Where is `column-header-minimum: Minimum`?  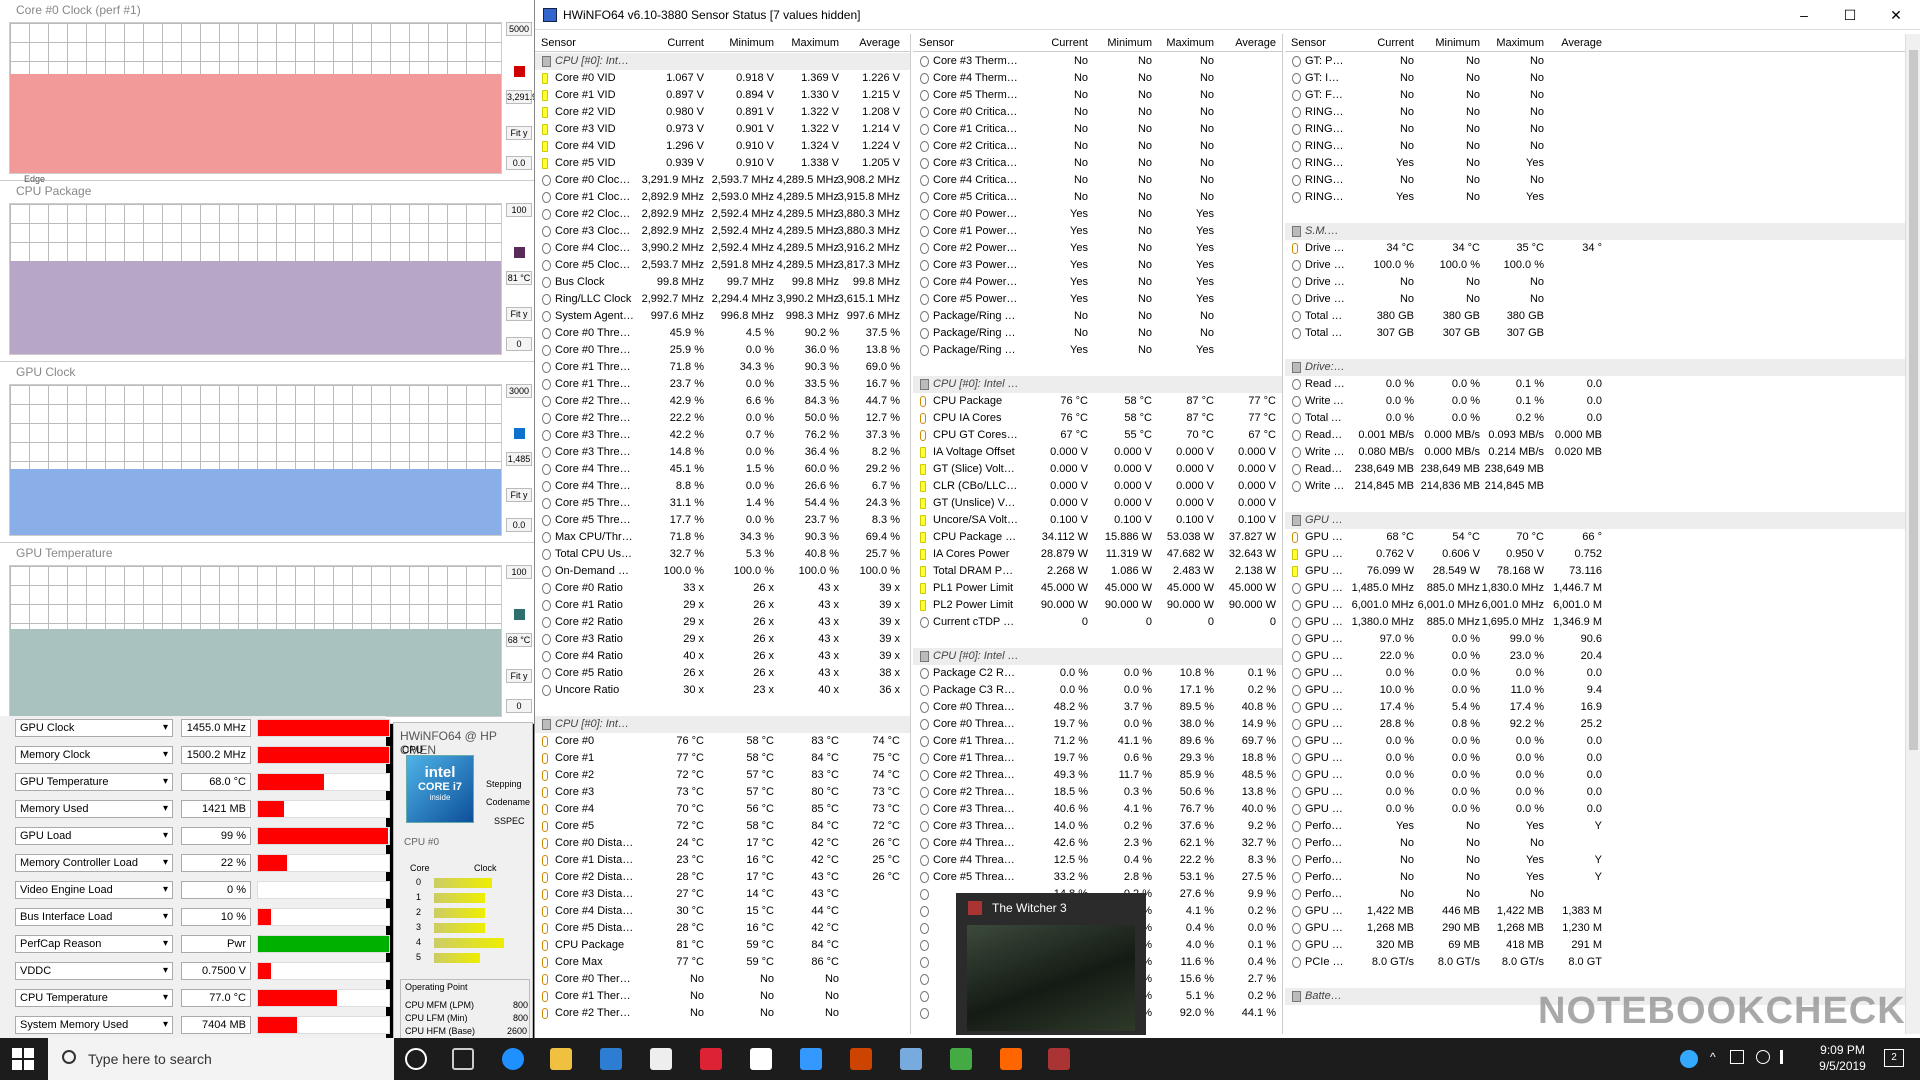
column-header-minimum: Minimum is located at coordinates (1129, 43).